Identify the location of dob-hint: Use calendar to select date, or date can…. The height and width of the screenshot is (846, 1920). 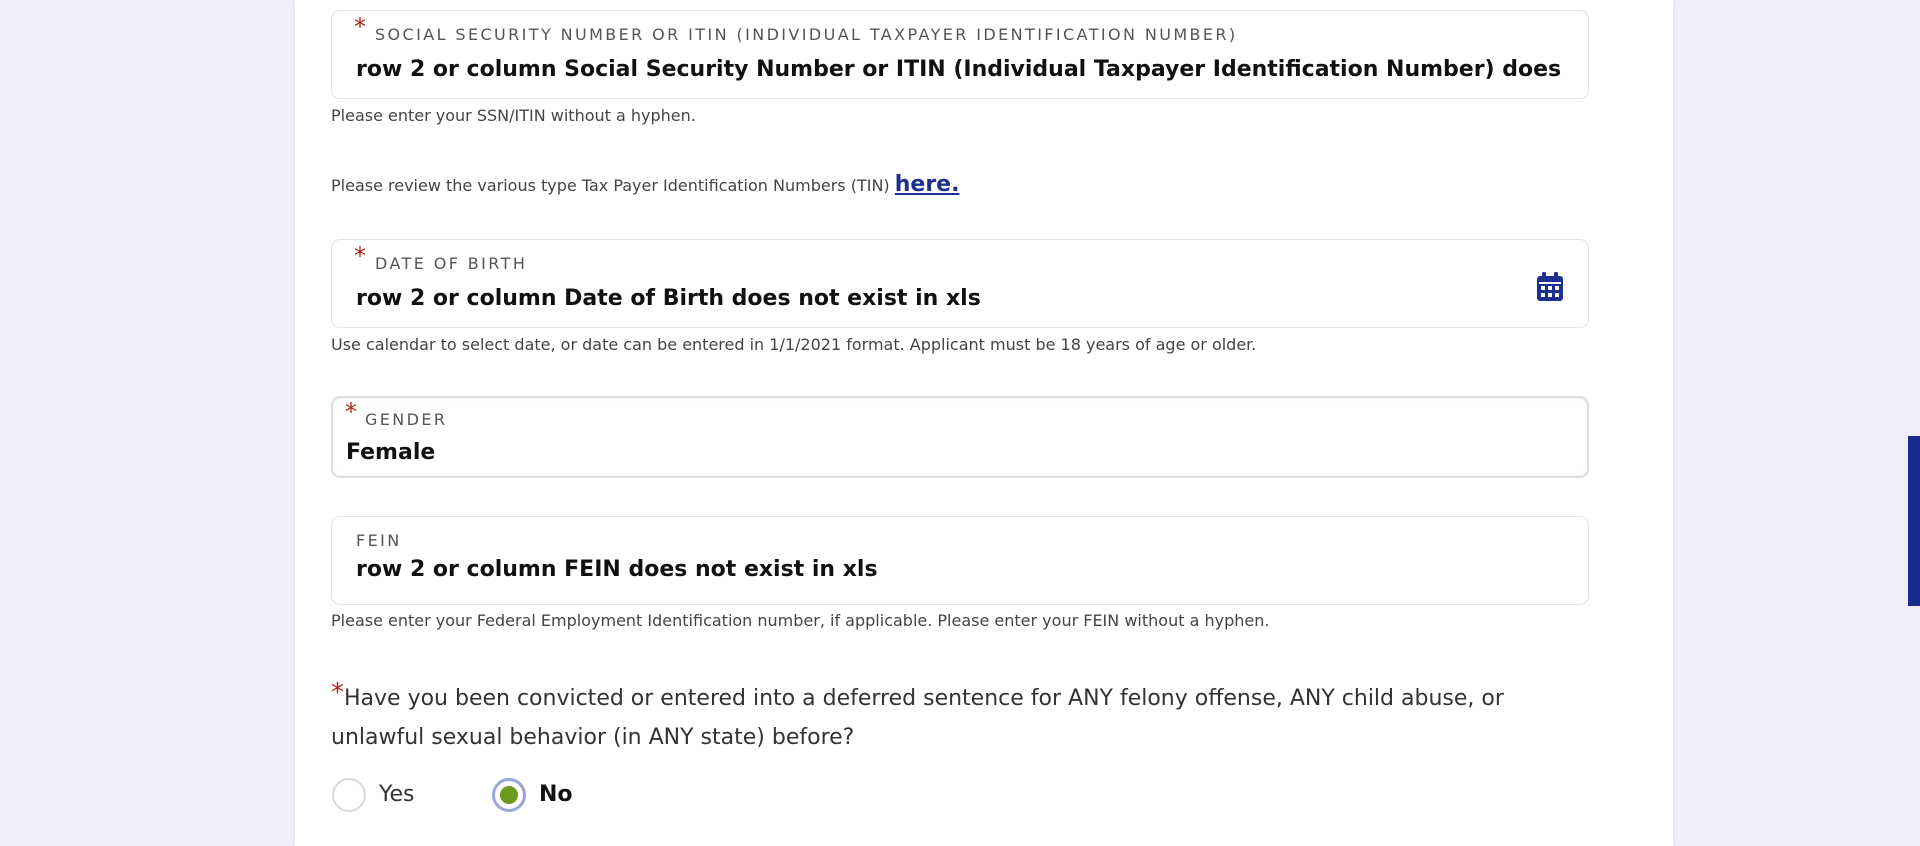
(794, 344).